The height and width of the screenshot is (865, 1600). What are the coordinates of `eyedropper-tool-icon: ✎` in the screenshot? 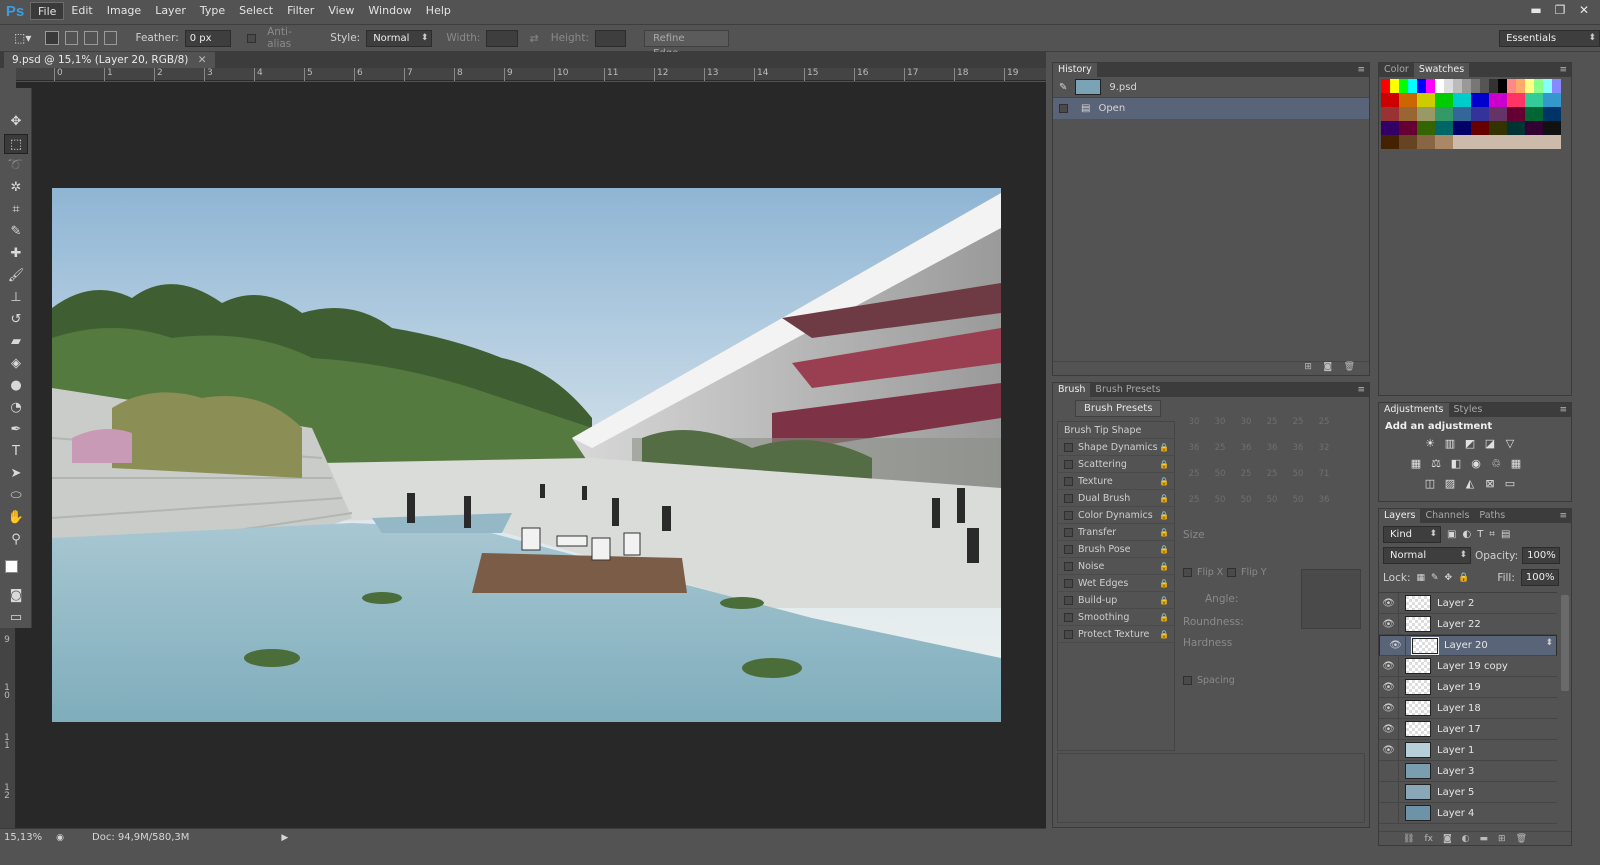 It's located at (16, 232).